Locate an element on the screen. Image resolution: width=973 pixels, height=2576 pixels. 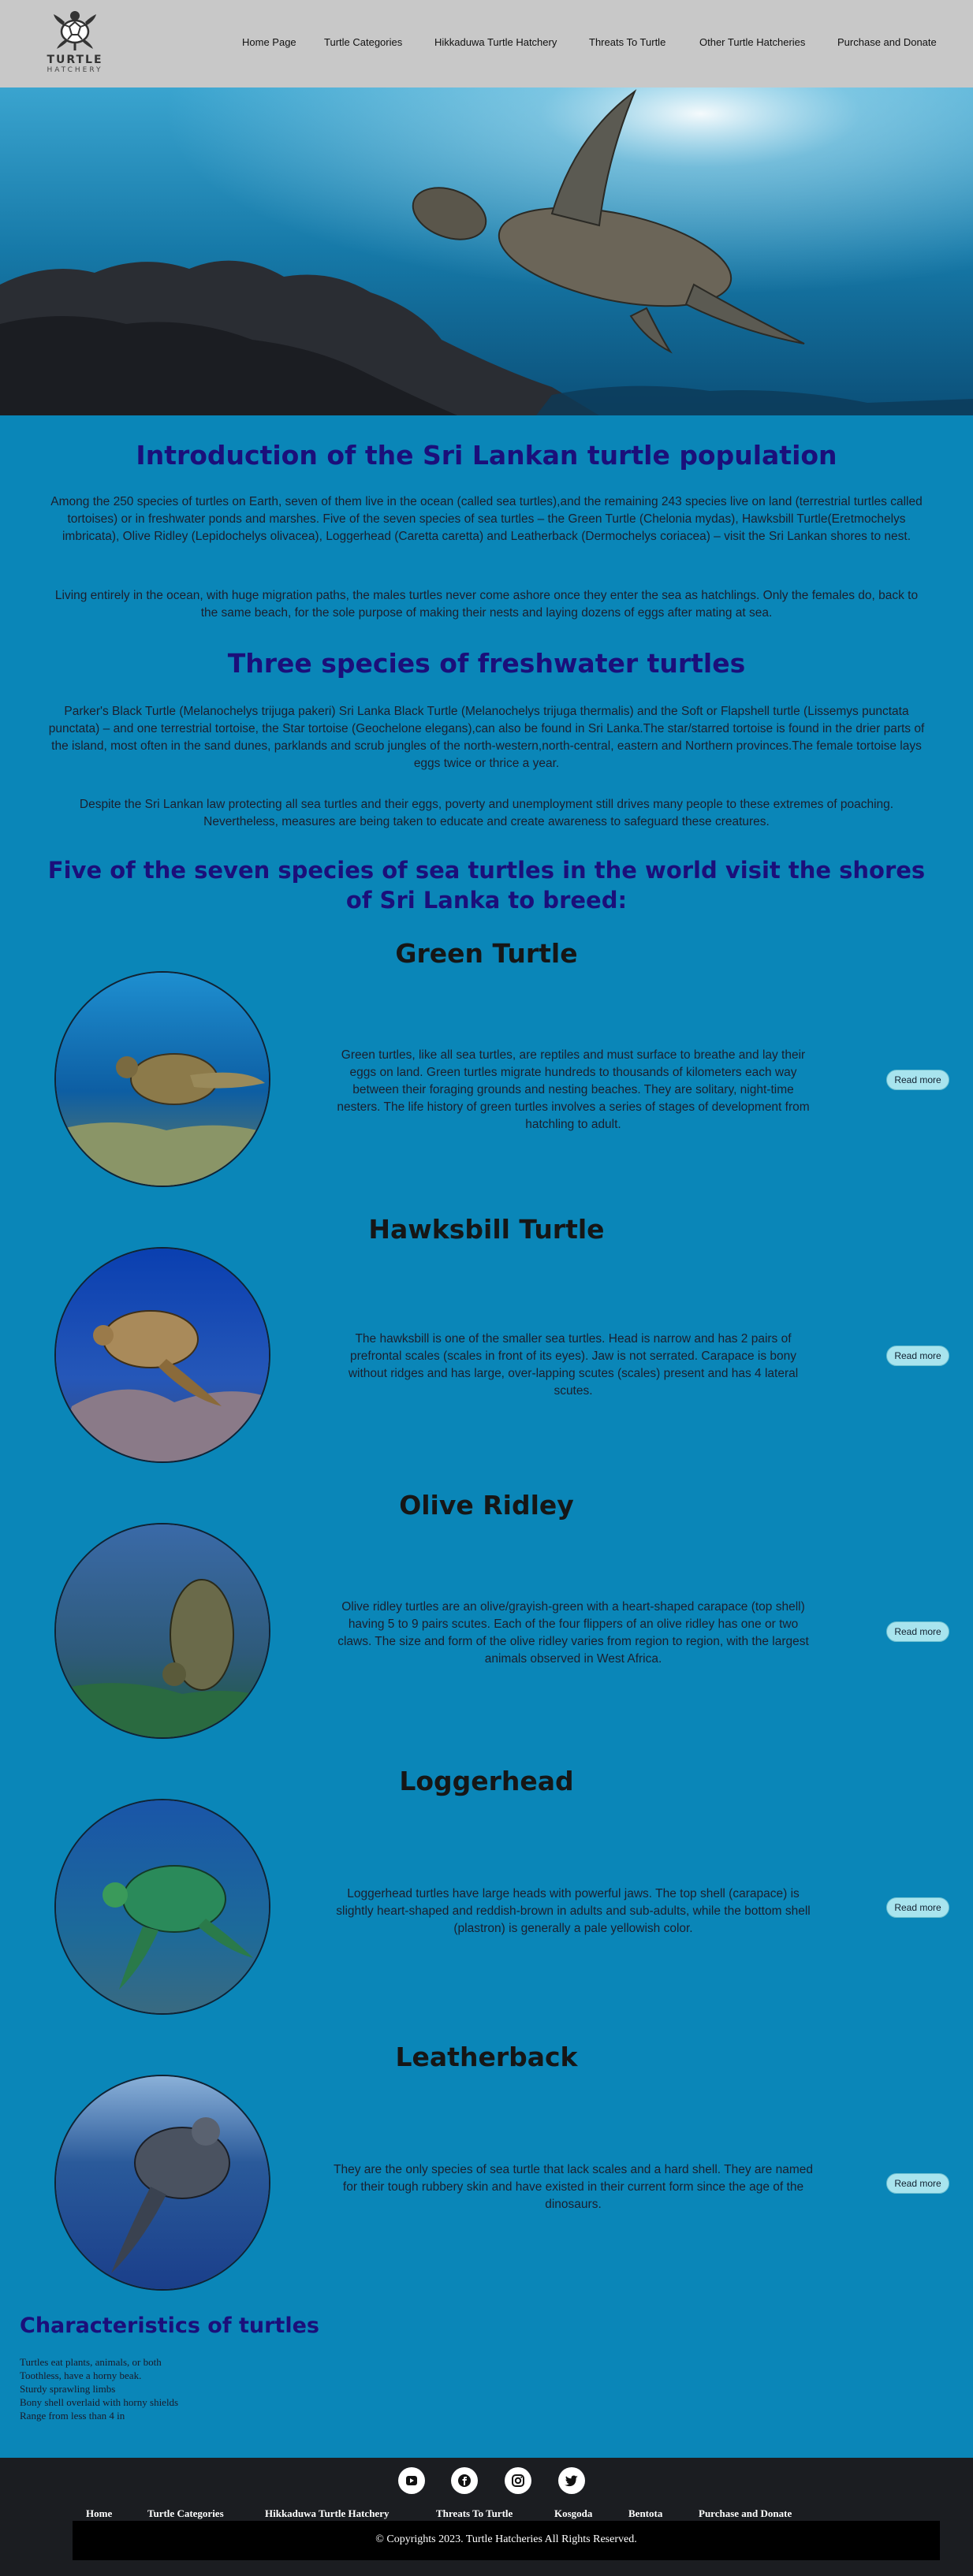
species-title-olive-ridley: Olive Ridley is located at coordinates (487, 1505).